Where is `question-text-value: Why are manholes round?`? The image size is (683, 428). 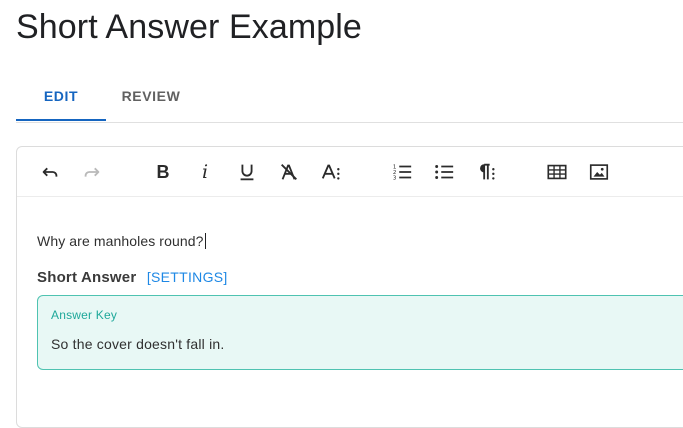
question-text-value: Why are manholes round? is located at coordinates (120, 241).